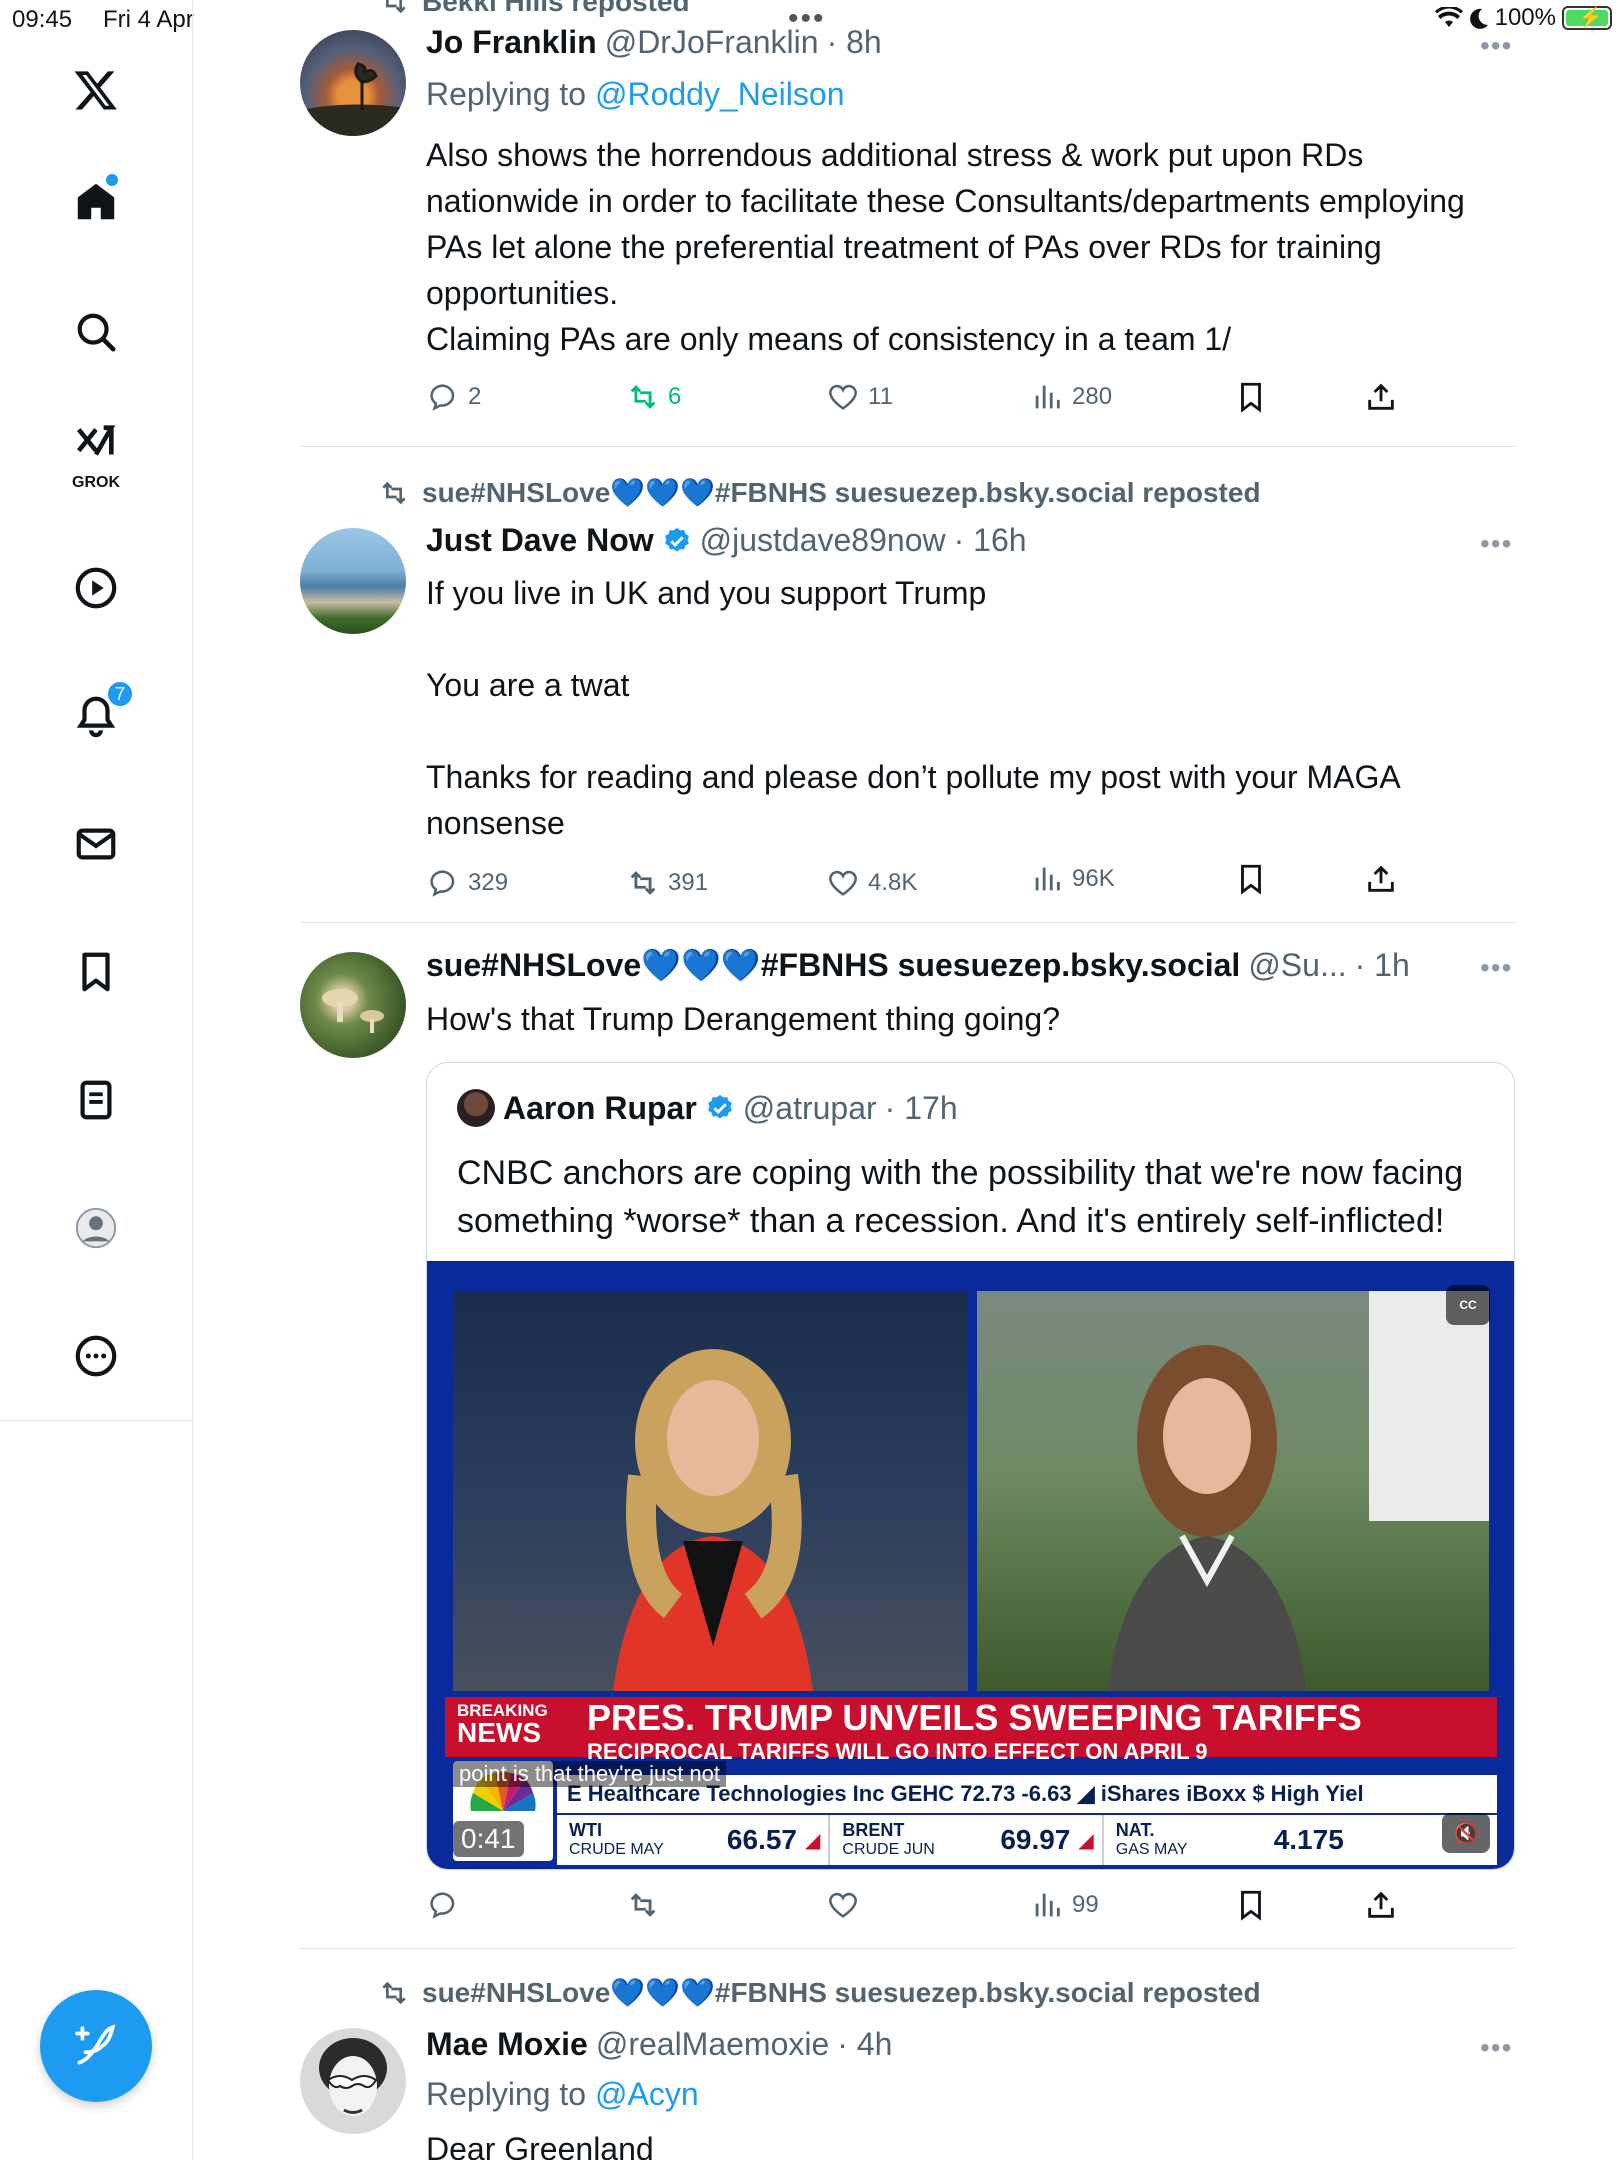  I want to click on moon-icon, so click(1478, 18).